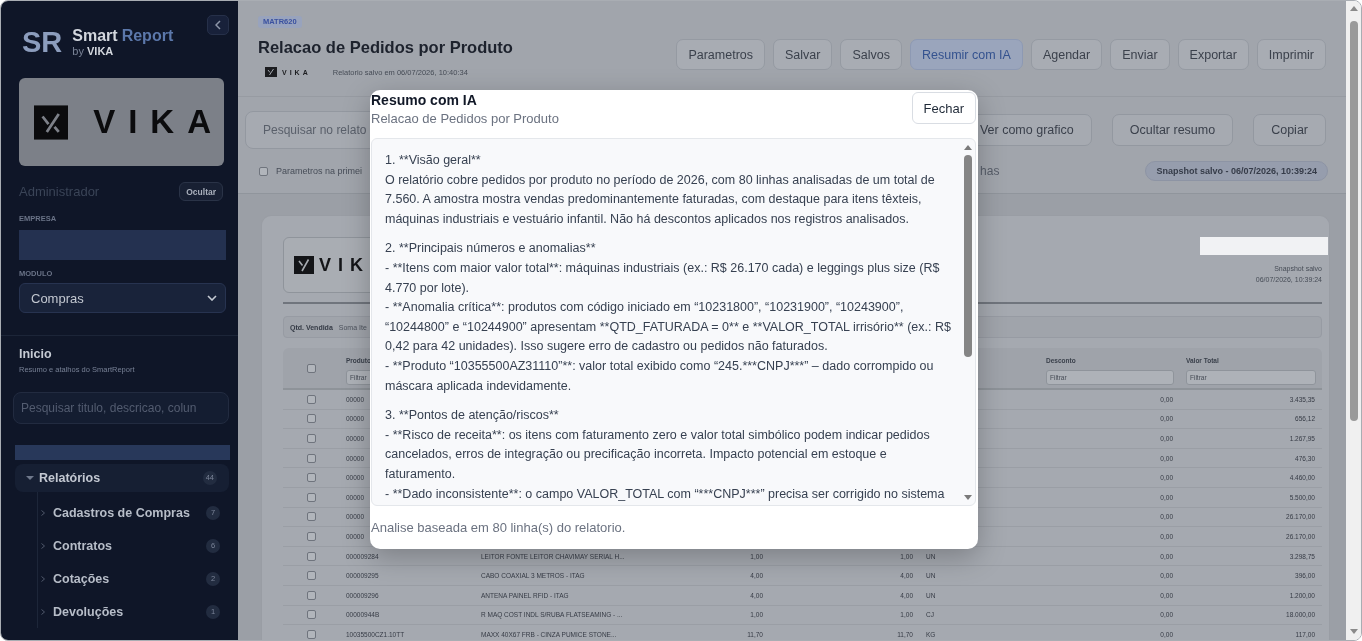 The image size is (1362, 641). I want to click on dialog-footer-note: Analise baseada em 80 linha(s) do relatorio., so click(498, 527).